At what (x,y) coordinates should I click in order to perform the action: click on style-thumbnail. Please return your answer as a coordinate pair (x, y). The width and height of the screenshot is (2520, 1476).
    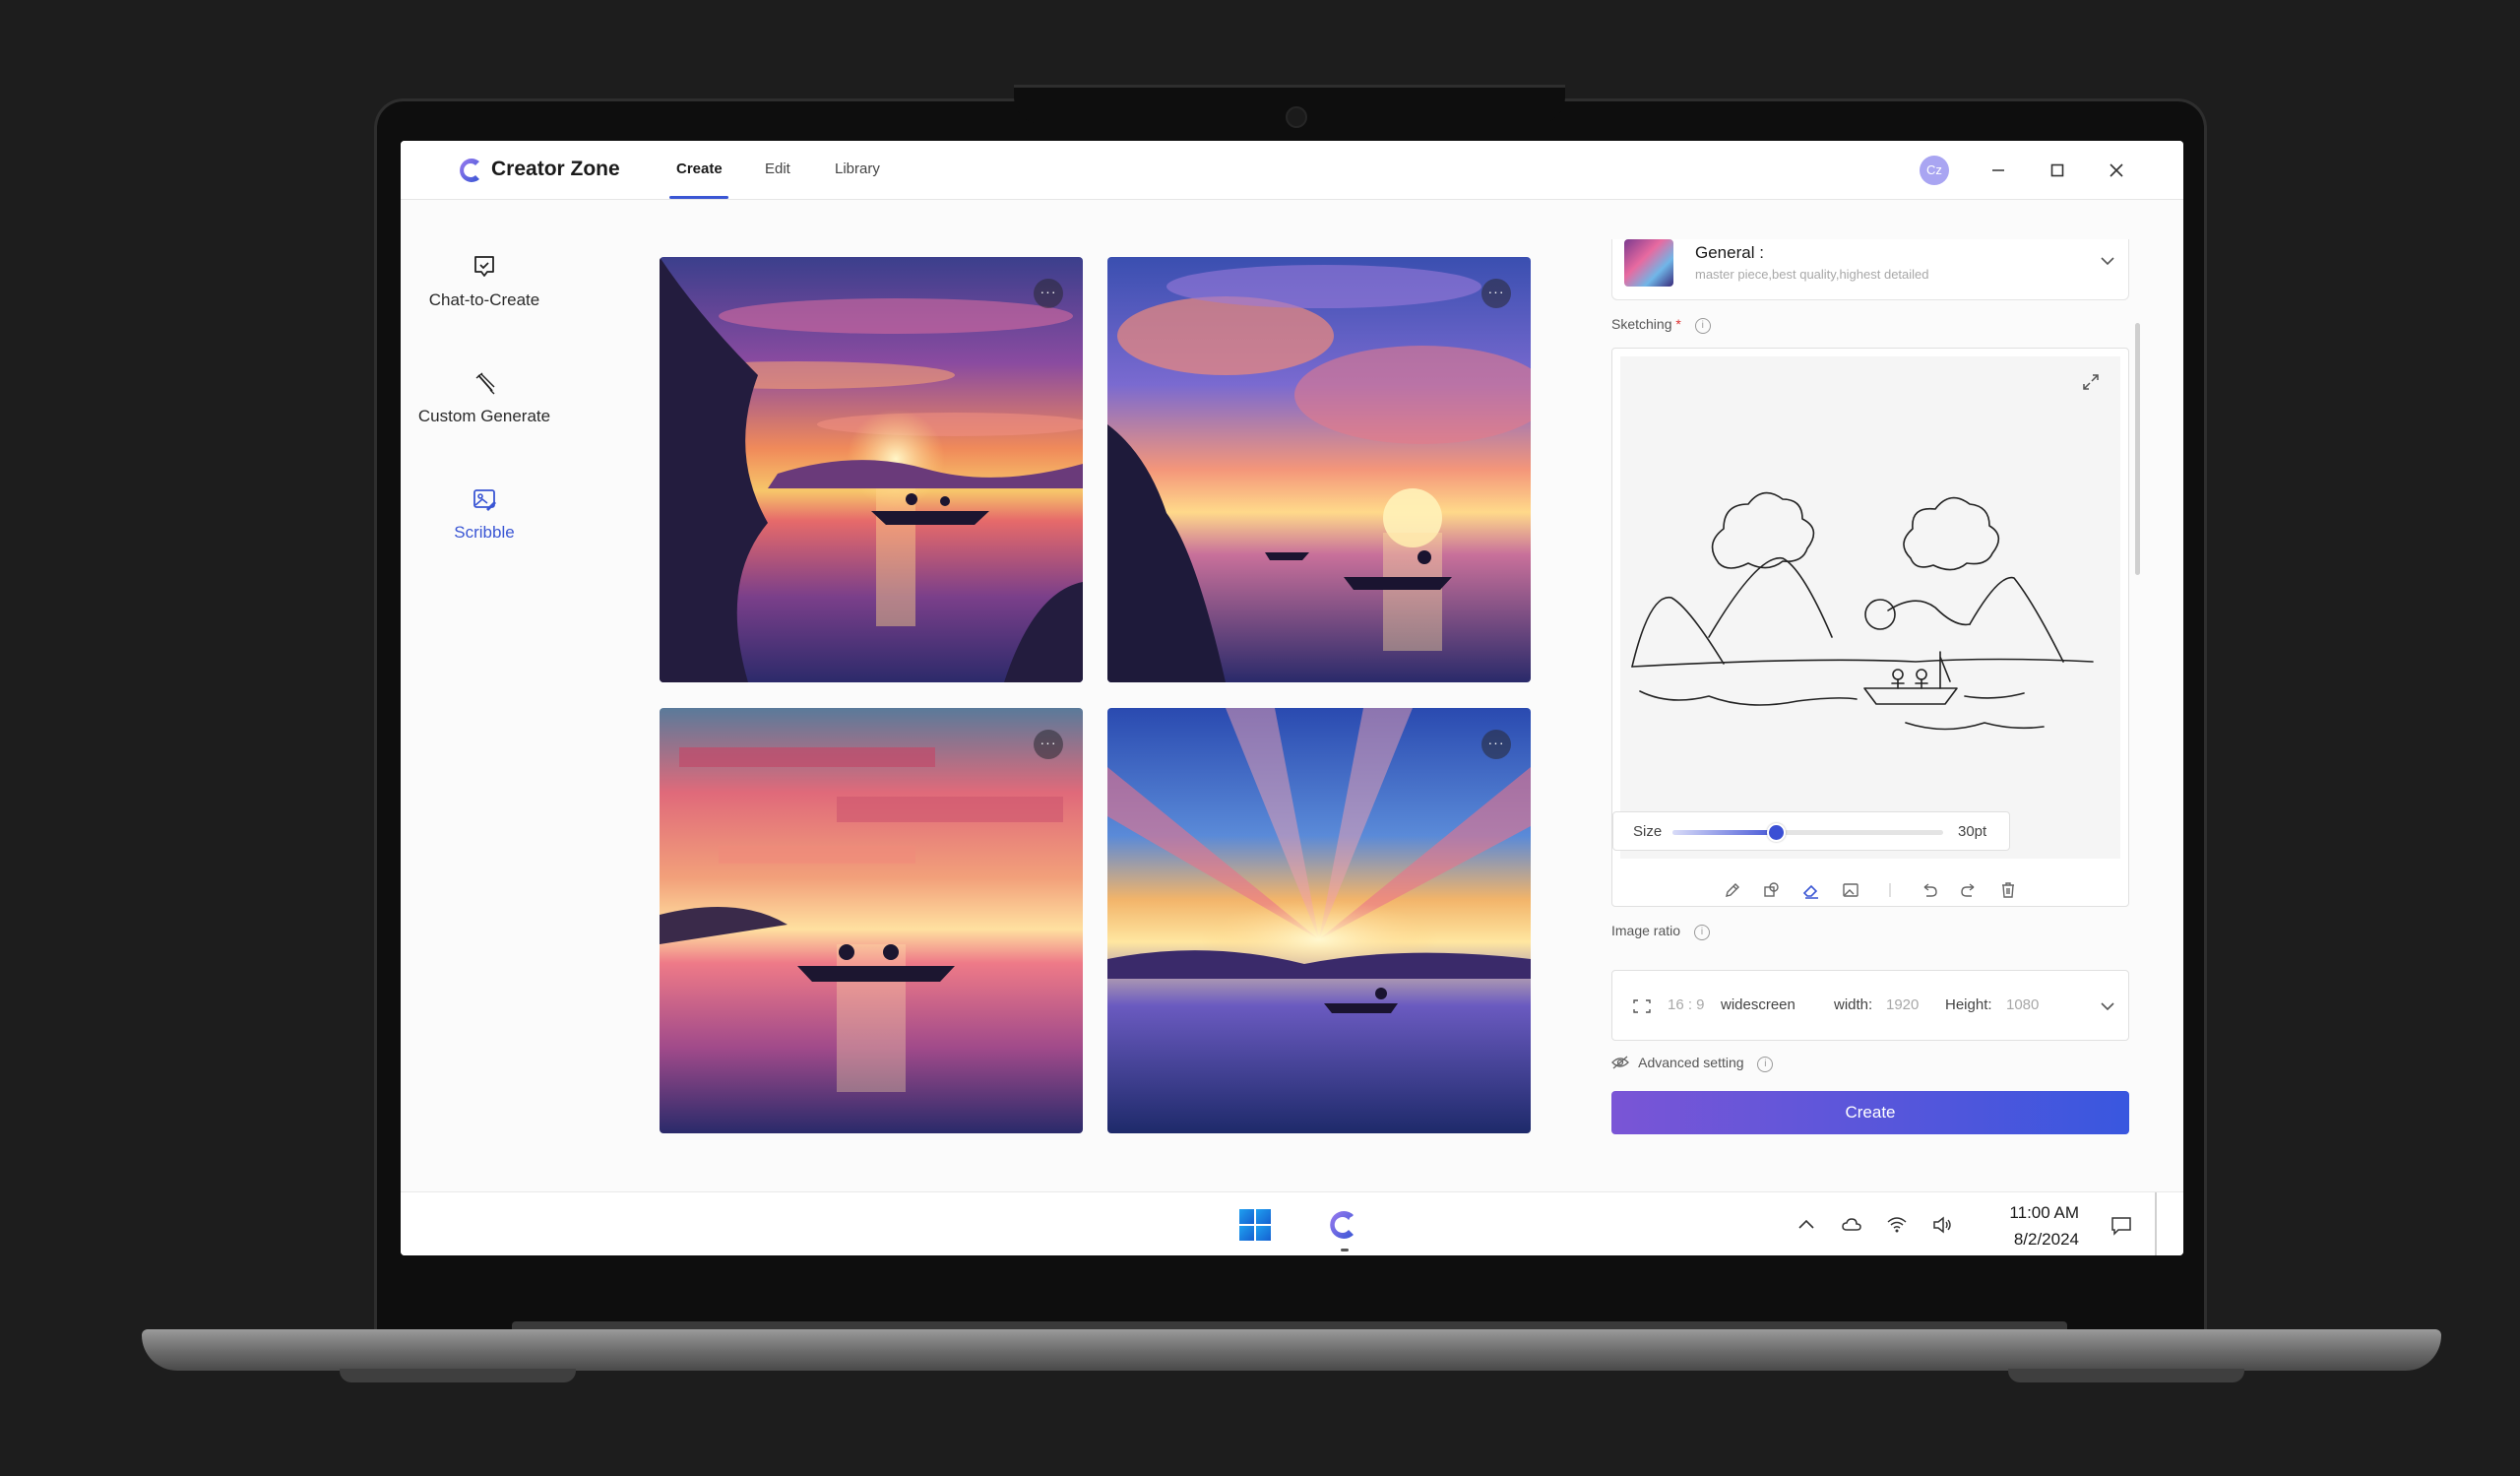
    Looking at the image, I should click on (1648, 263).